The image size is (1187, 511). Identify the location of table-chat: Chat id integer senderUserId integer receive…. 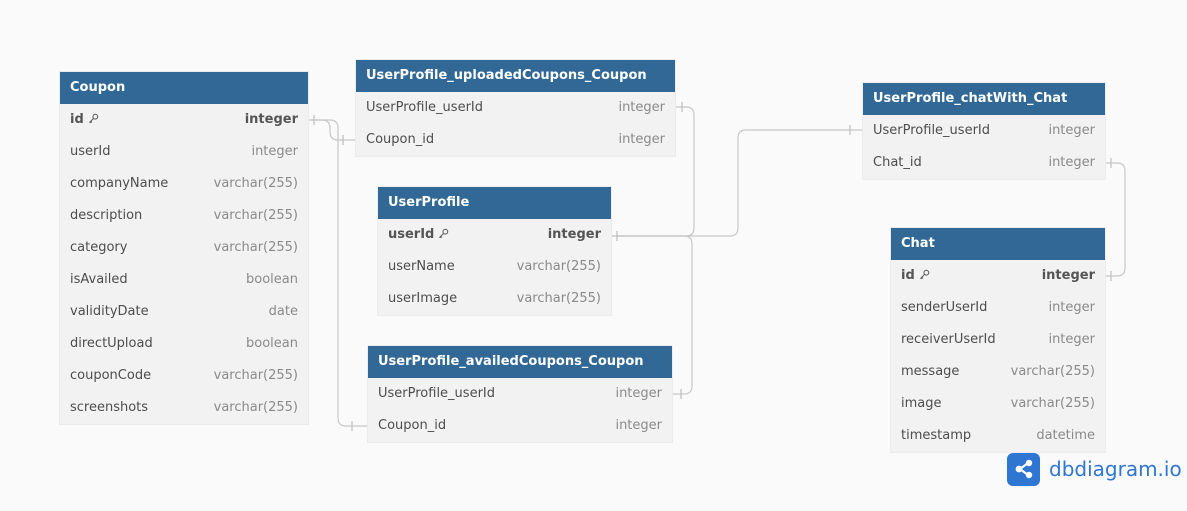
(998, 340).